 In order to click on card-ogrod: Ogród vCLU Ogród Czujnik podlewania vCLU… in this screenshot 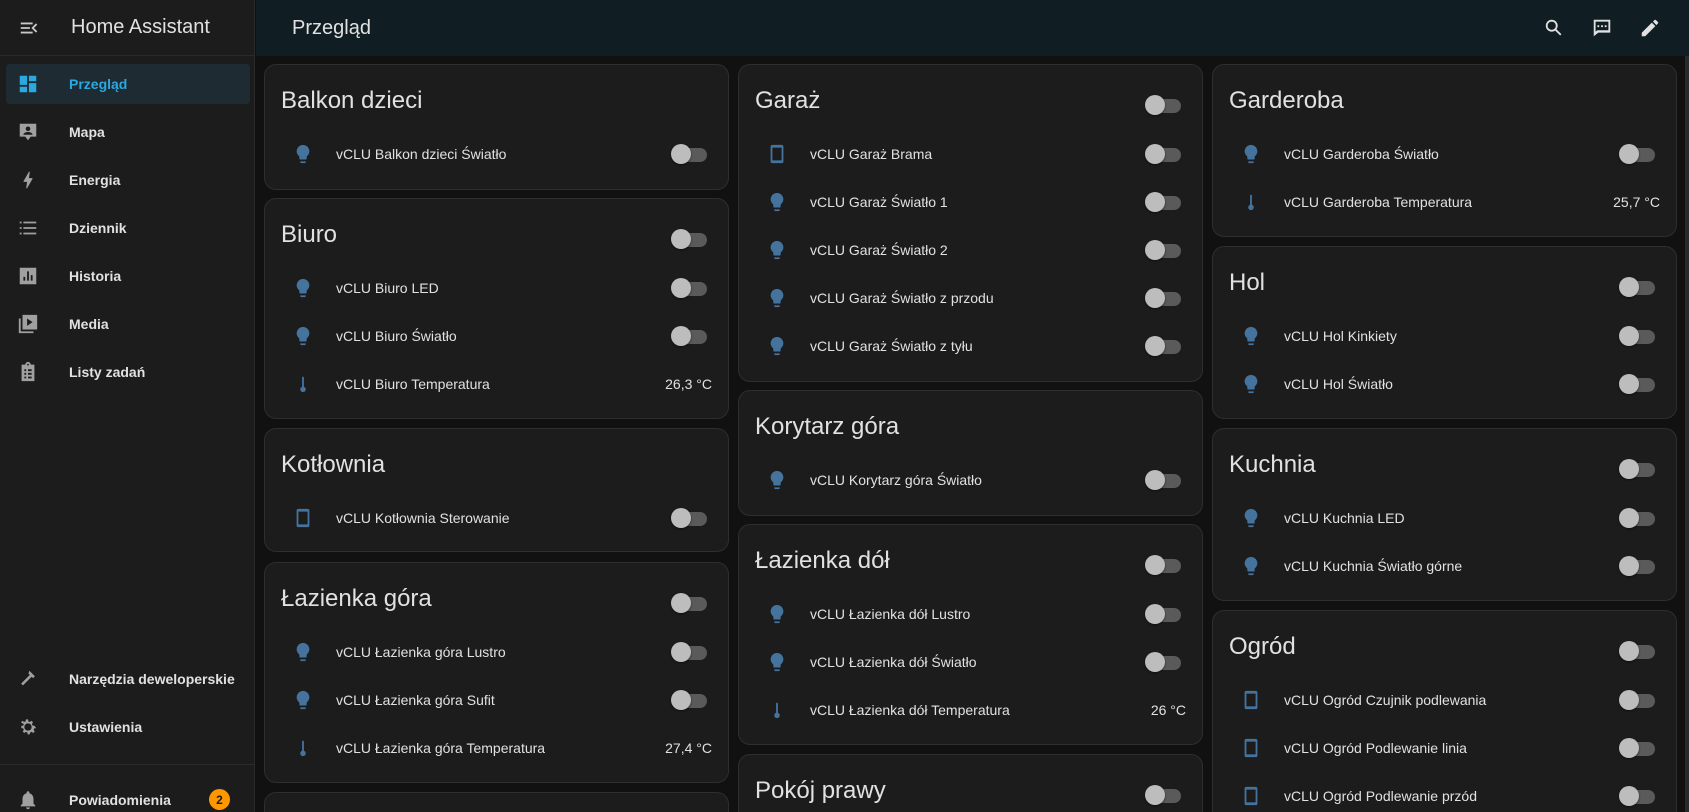, I will do `click(1444, 711)`.